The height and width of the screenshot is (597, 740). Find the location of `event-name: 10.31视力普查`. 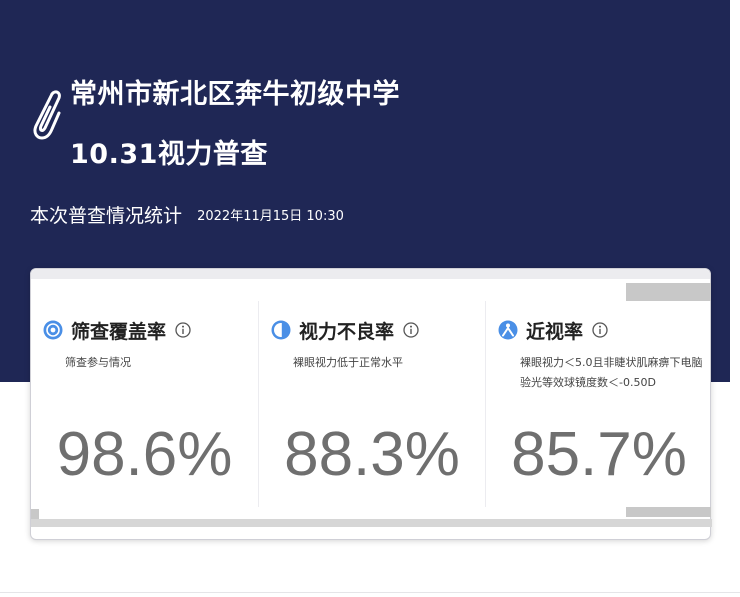

event-name: 10.31视力普查 is located at coordinates (169, 154).